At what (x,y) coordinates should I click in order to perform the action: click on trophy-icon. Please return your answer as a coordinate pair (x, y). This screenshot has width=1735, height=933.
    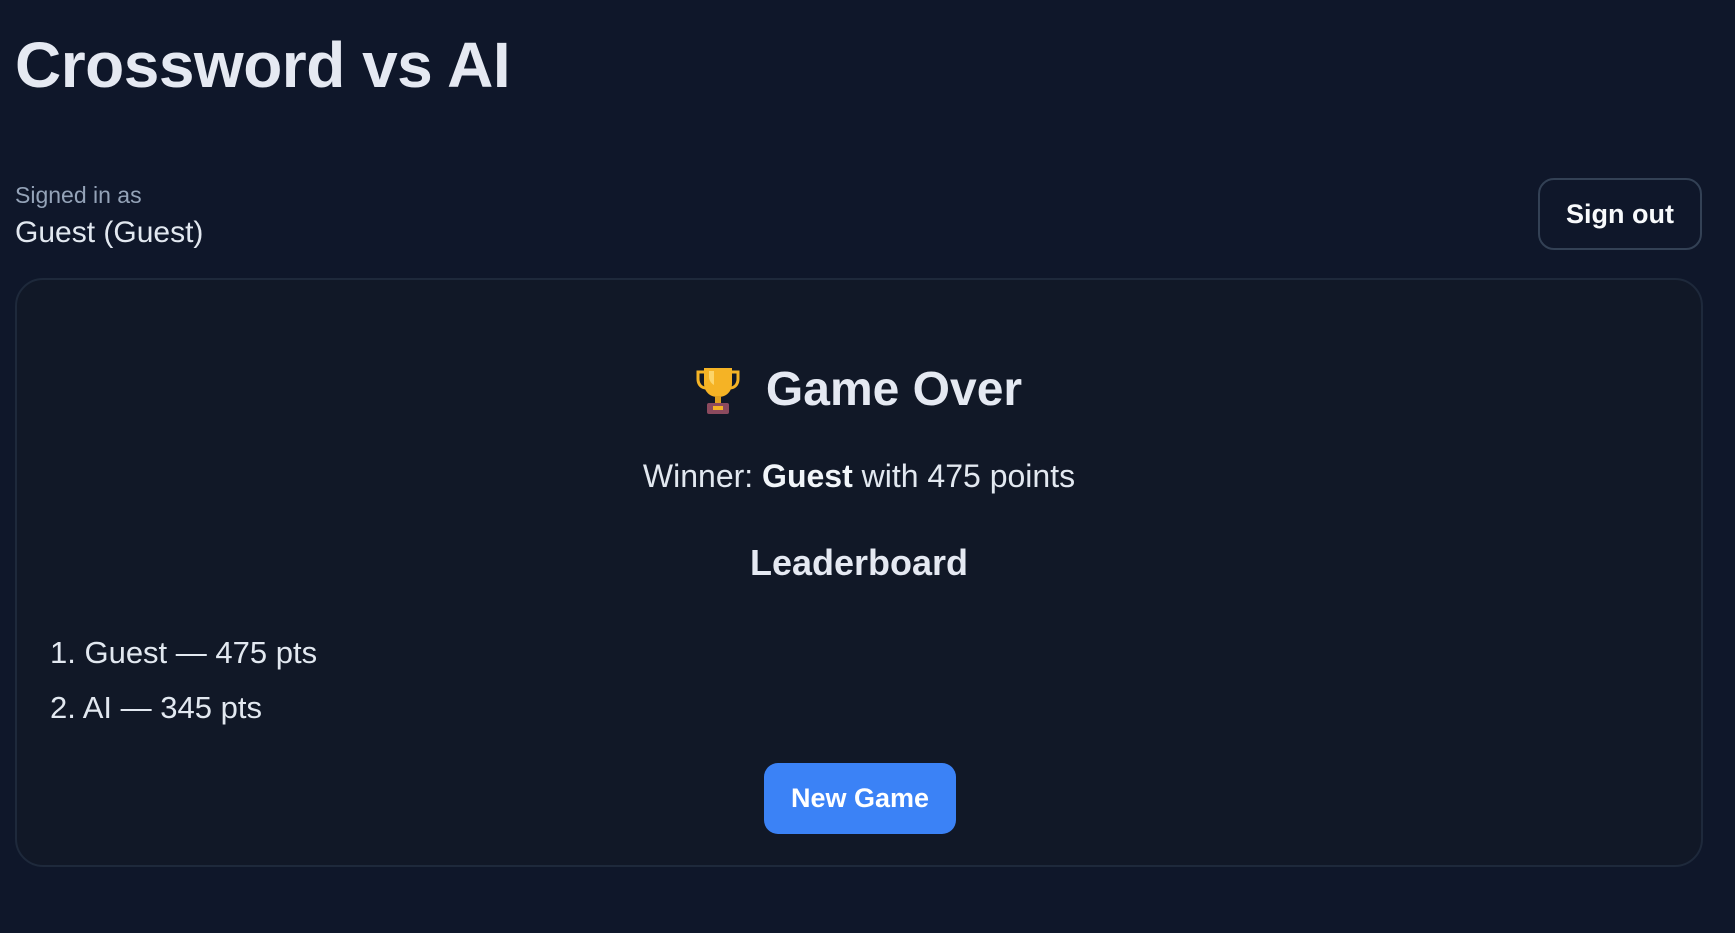
    Looking at the image, I should click on (718, 390).